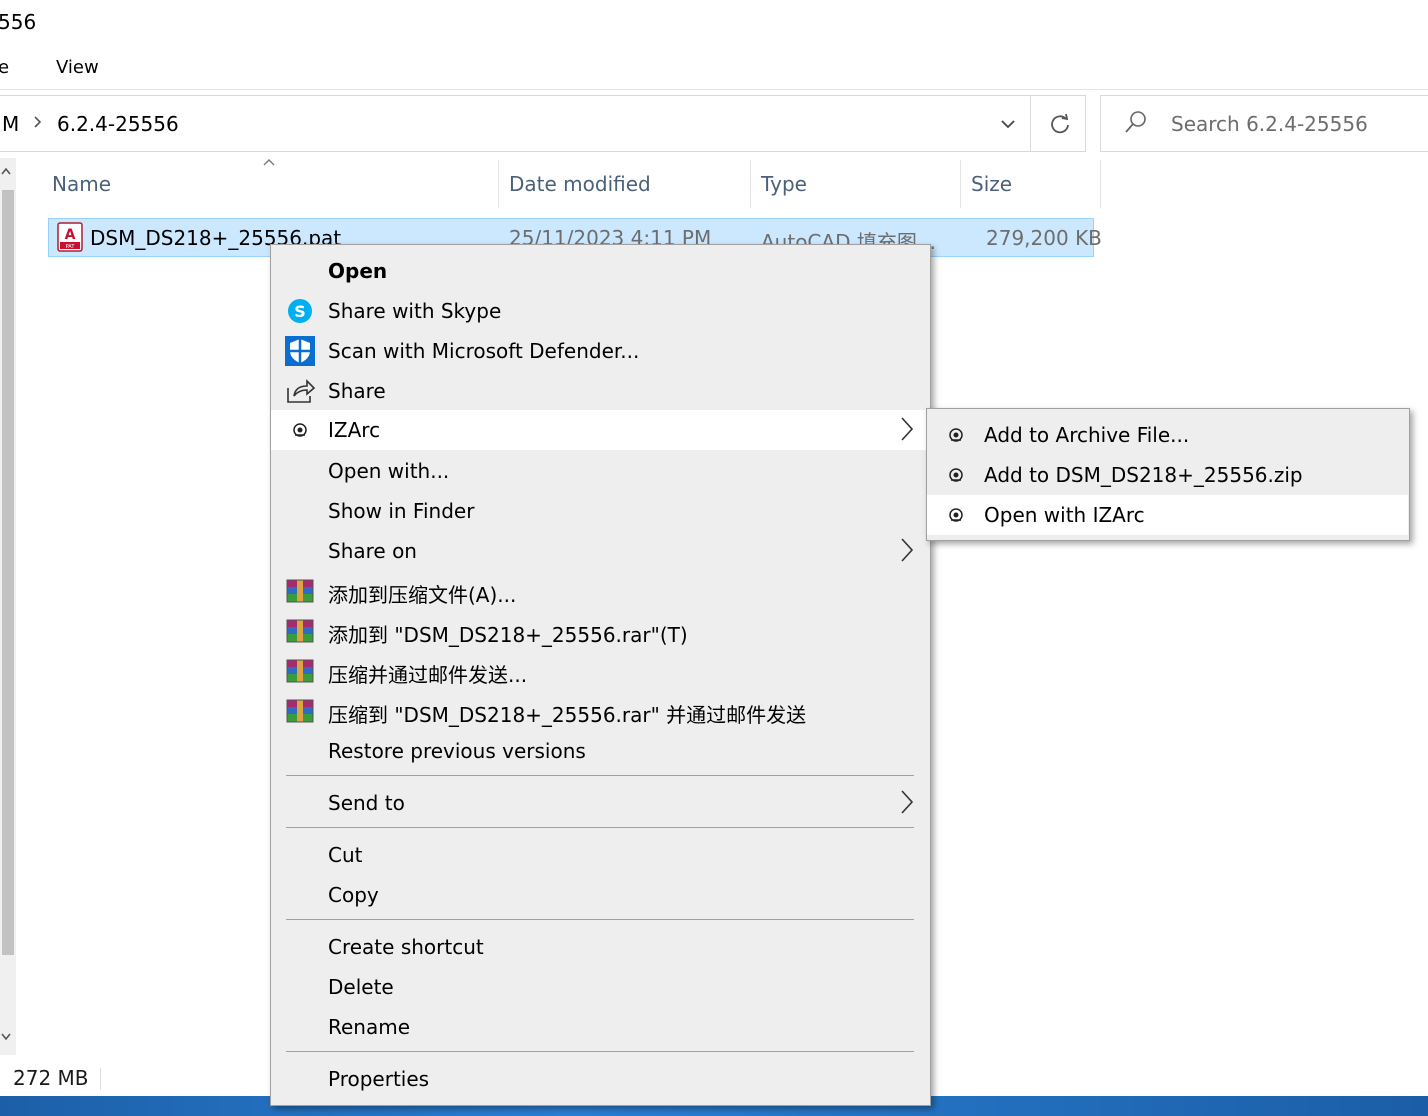  What do you see at coordinates (1135, 123) in the screenshot?
I see `search-icon` at bounding box center [1135, 123].